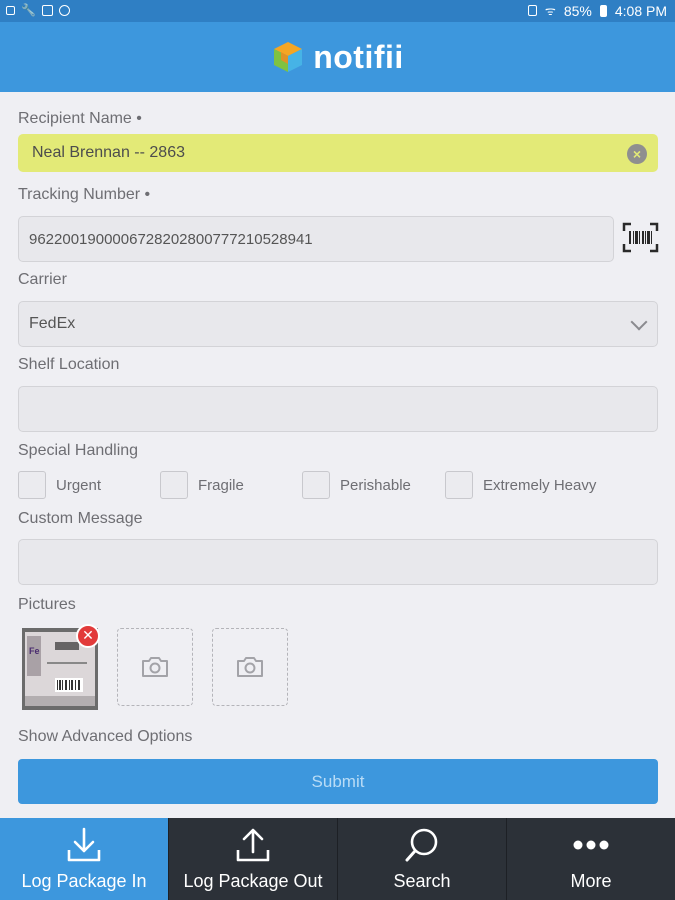 This screenshot has width=675, height=900. What do you see at coordinates (78, 450) in the screenshot?
I see `special-handling-label: Special Handling` at bounding box center [78, 450].